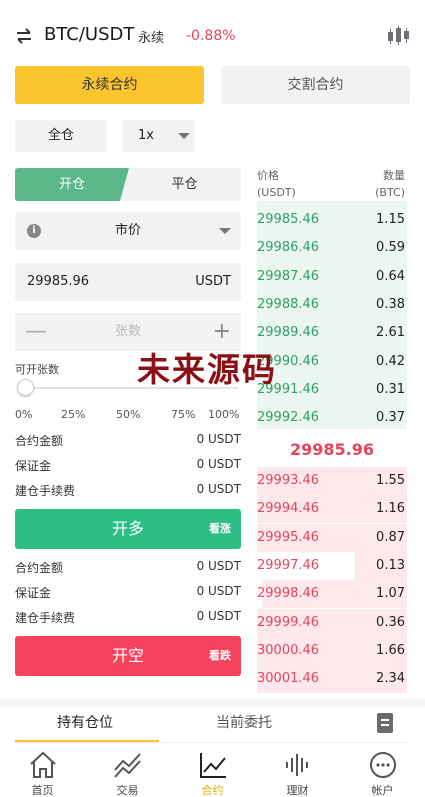 The height and width of the screenshot is (797, 425). I want to click on ask-row: 29995.46 0.87, so click(332, 537).